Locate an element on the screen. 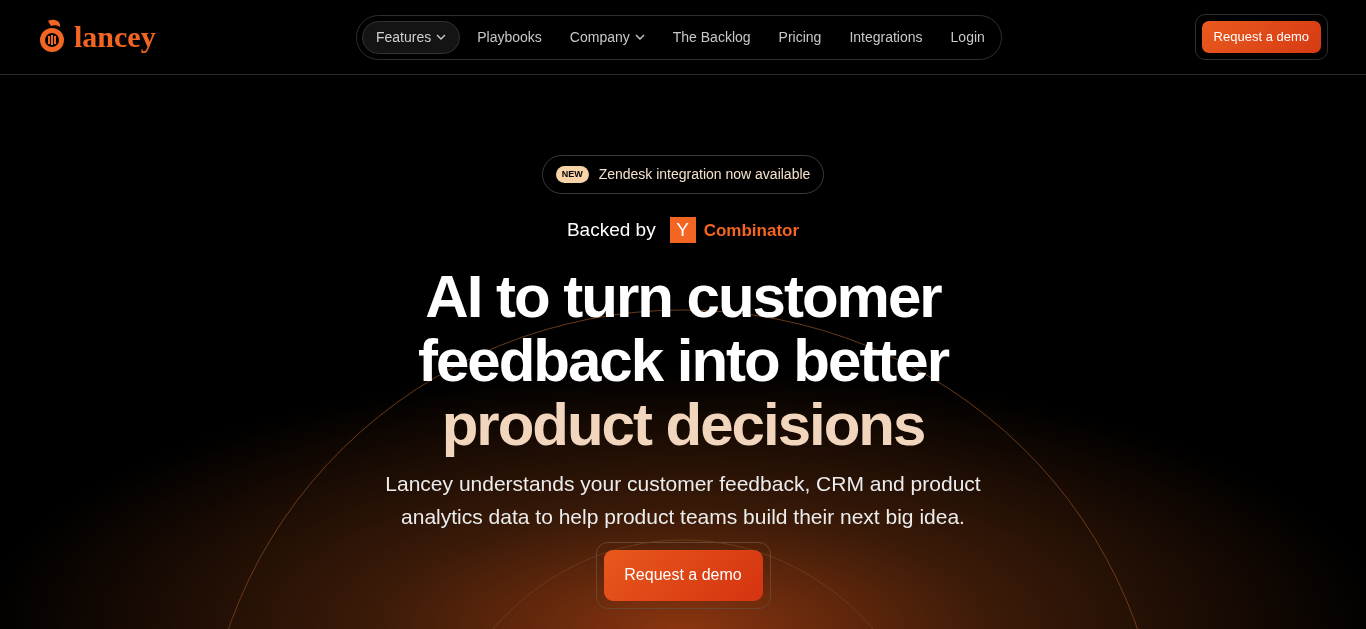 The width and height of the screenshot is (1366, 629). logo-text: lancey is located at coordinates (115, 37).